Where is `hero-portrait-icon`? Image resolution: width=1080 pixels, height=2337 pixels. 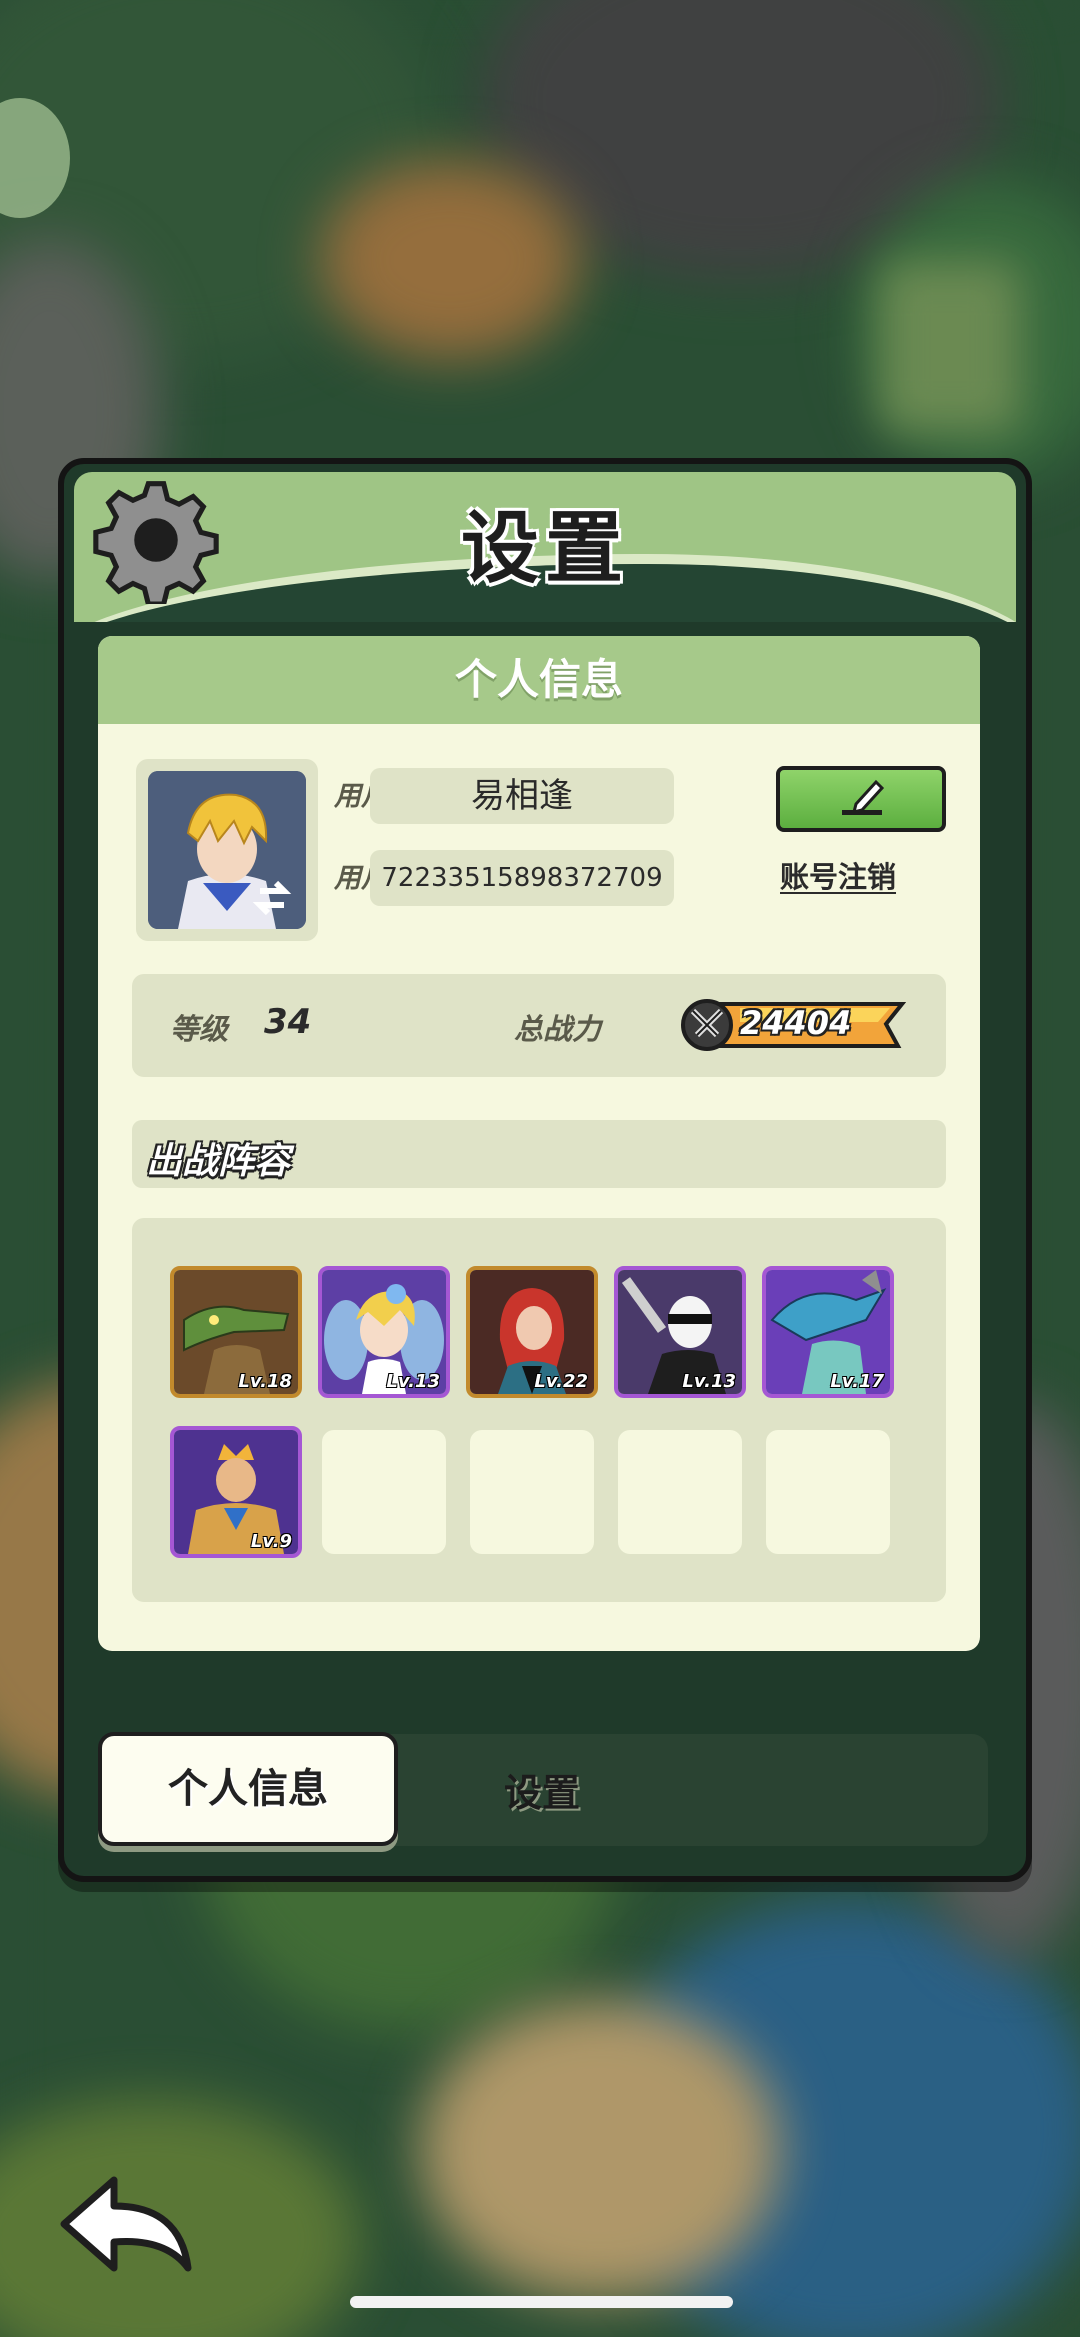 hero-portrait-icon is located at coordinates (227, 850).